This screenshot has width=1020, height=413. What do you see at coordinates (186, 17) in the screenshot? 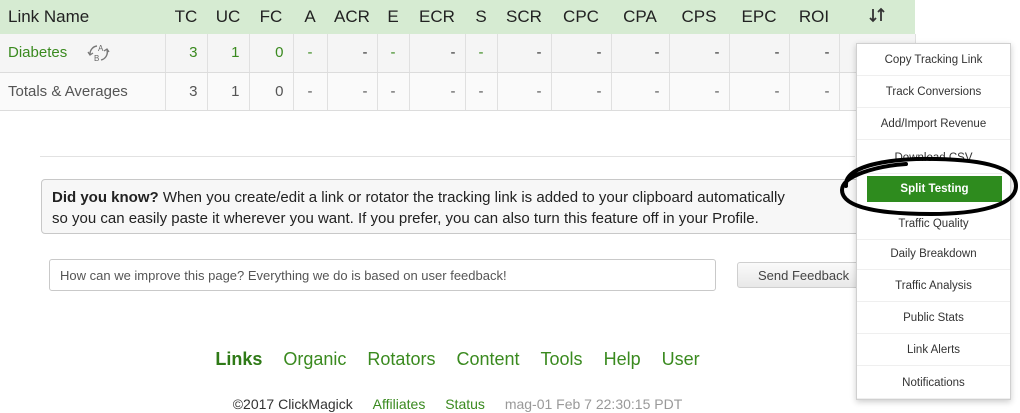
I see `col-header-tc: TC` at bounding box center [186, 17].